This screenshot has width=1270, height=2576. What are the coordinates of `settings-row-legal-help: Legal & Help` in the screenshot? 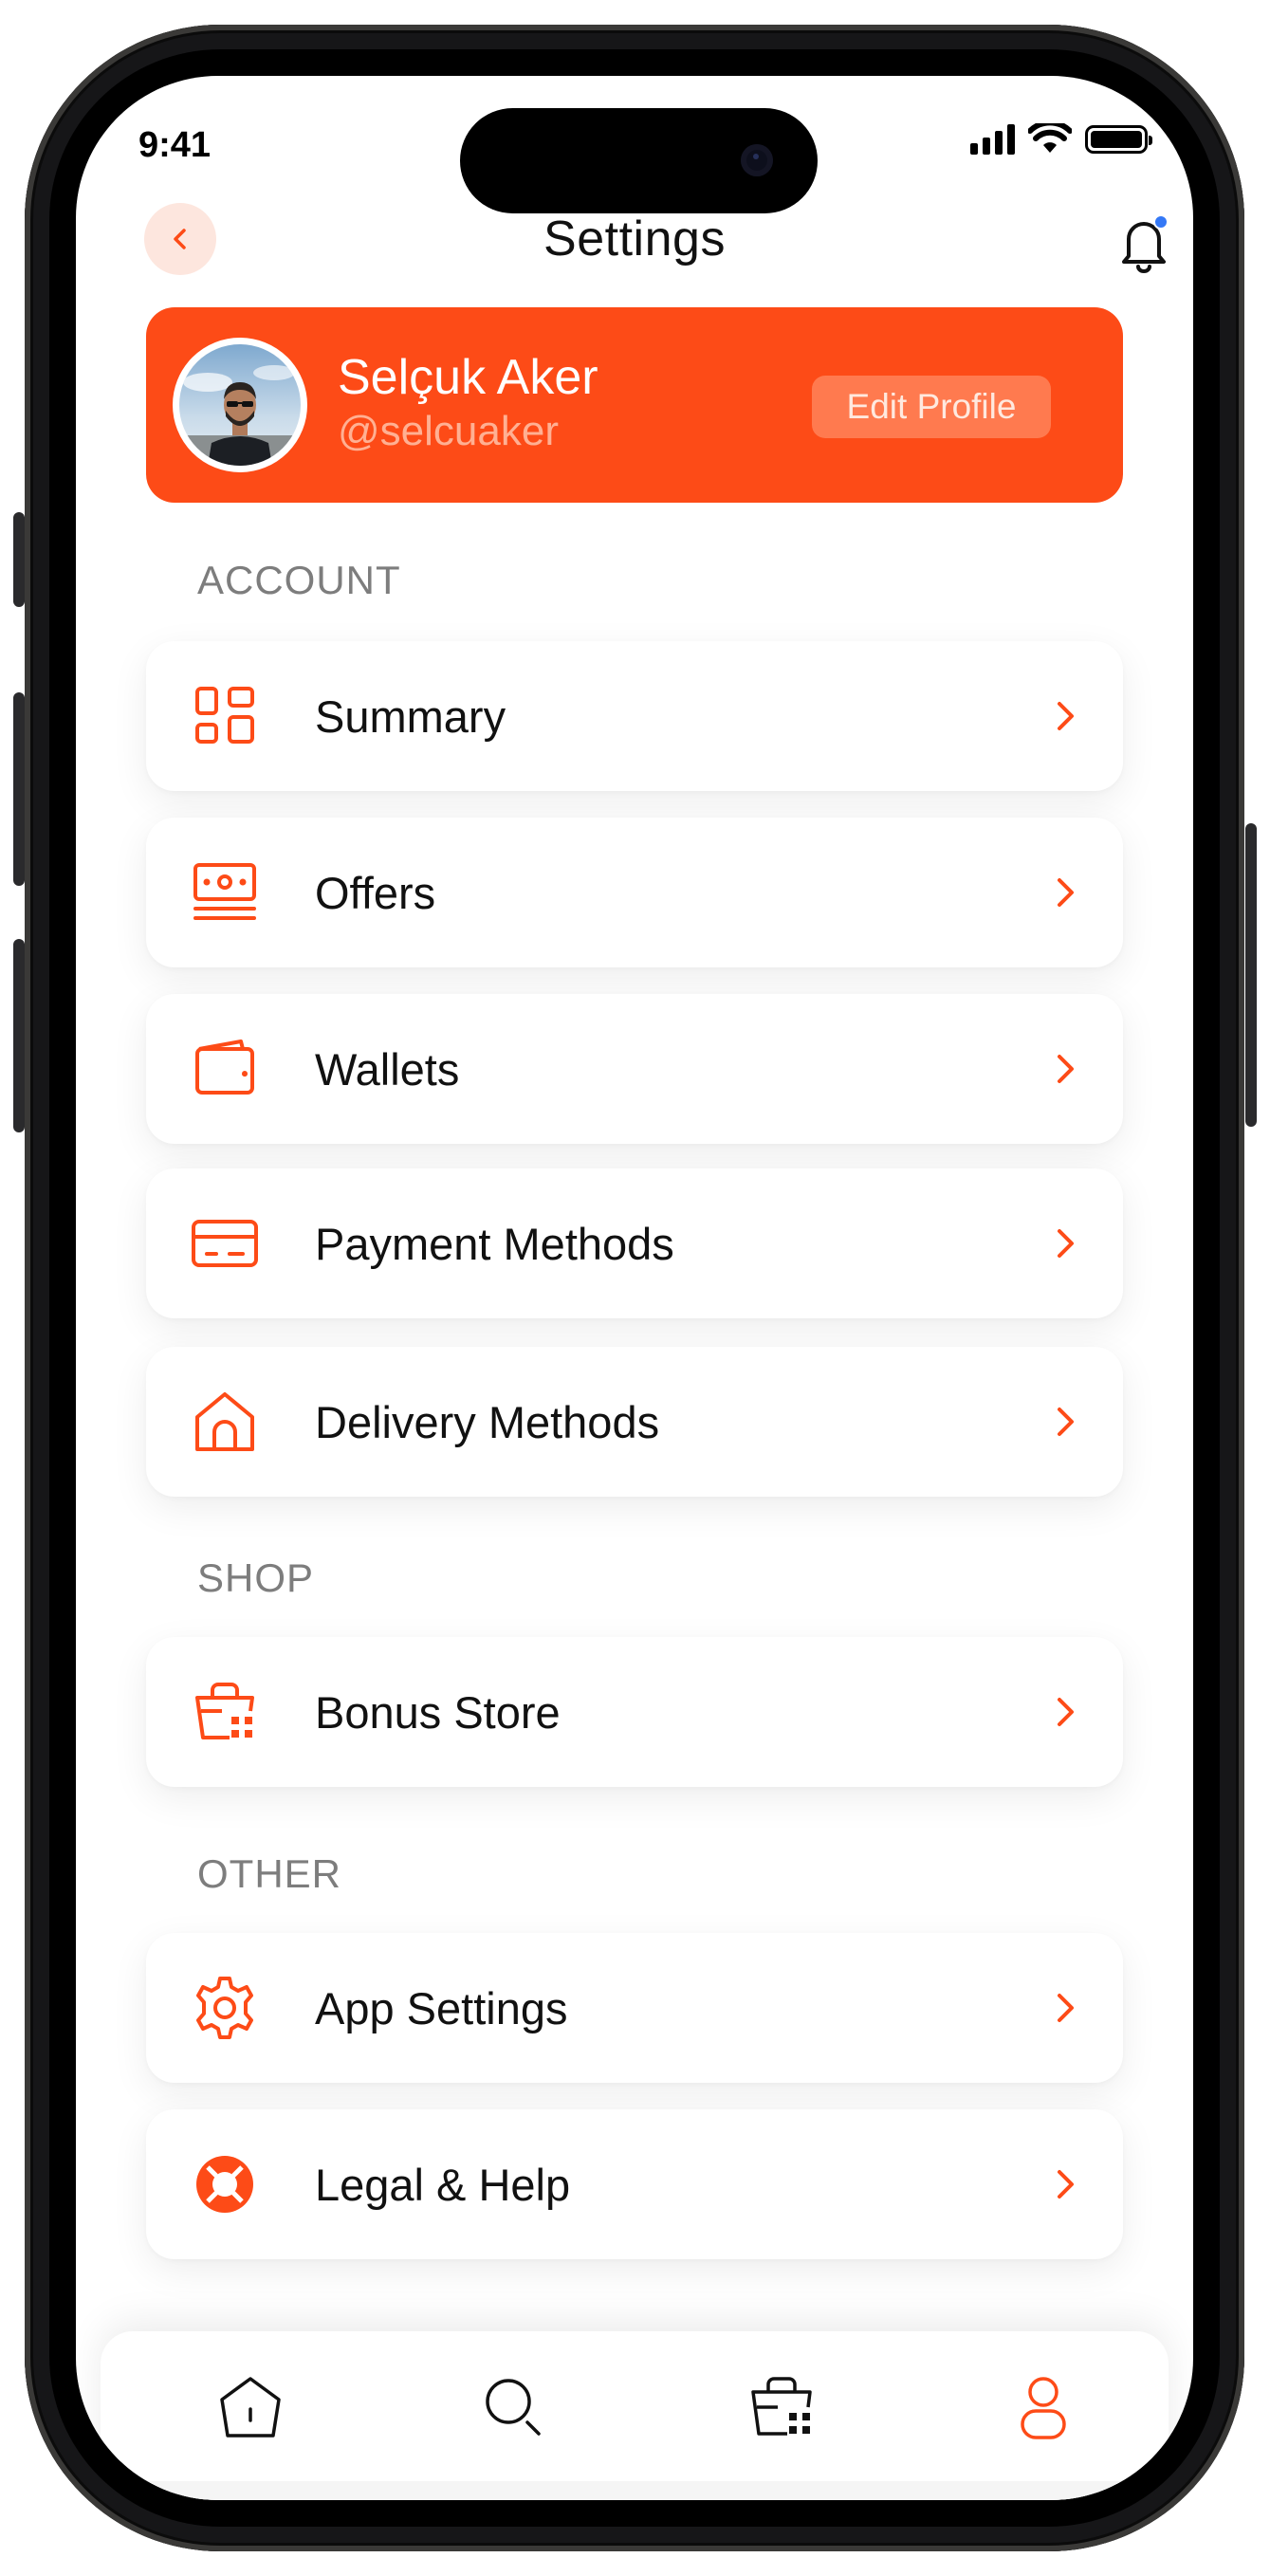 It's located at (634, 2184).